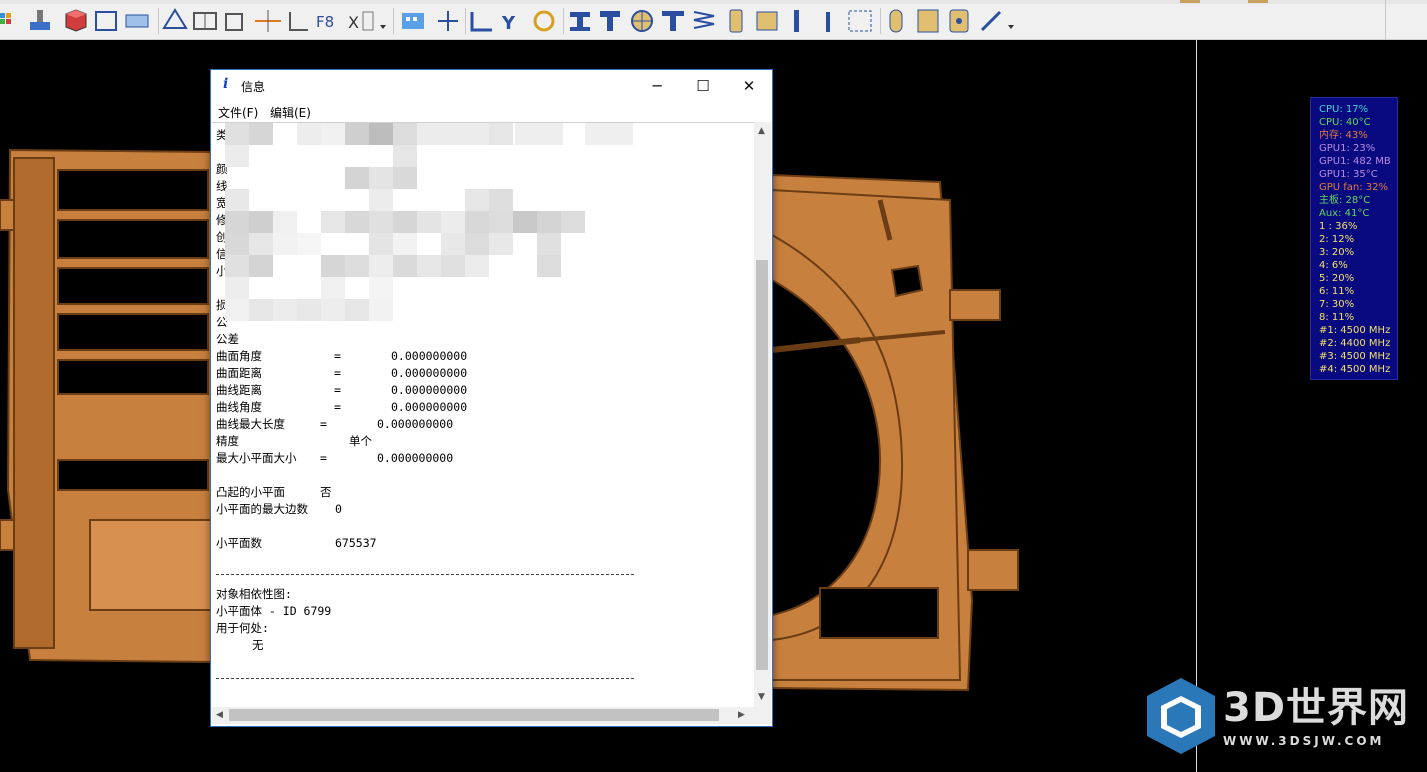  I want to click on privacy-blur, so click(429, 222).